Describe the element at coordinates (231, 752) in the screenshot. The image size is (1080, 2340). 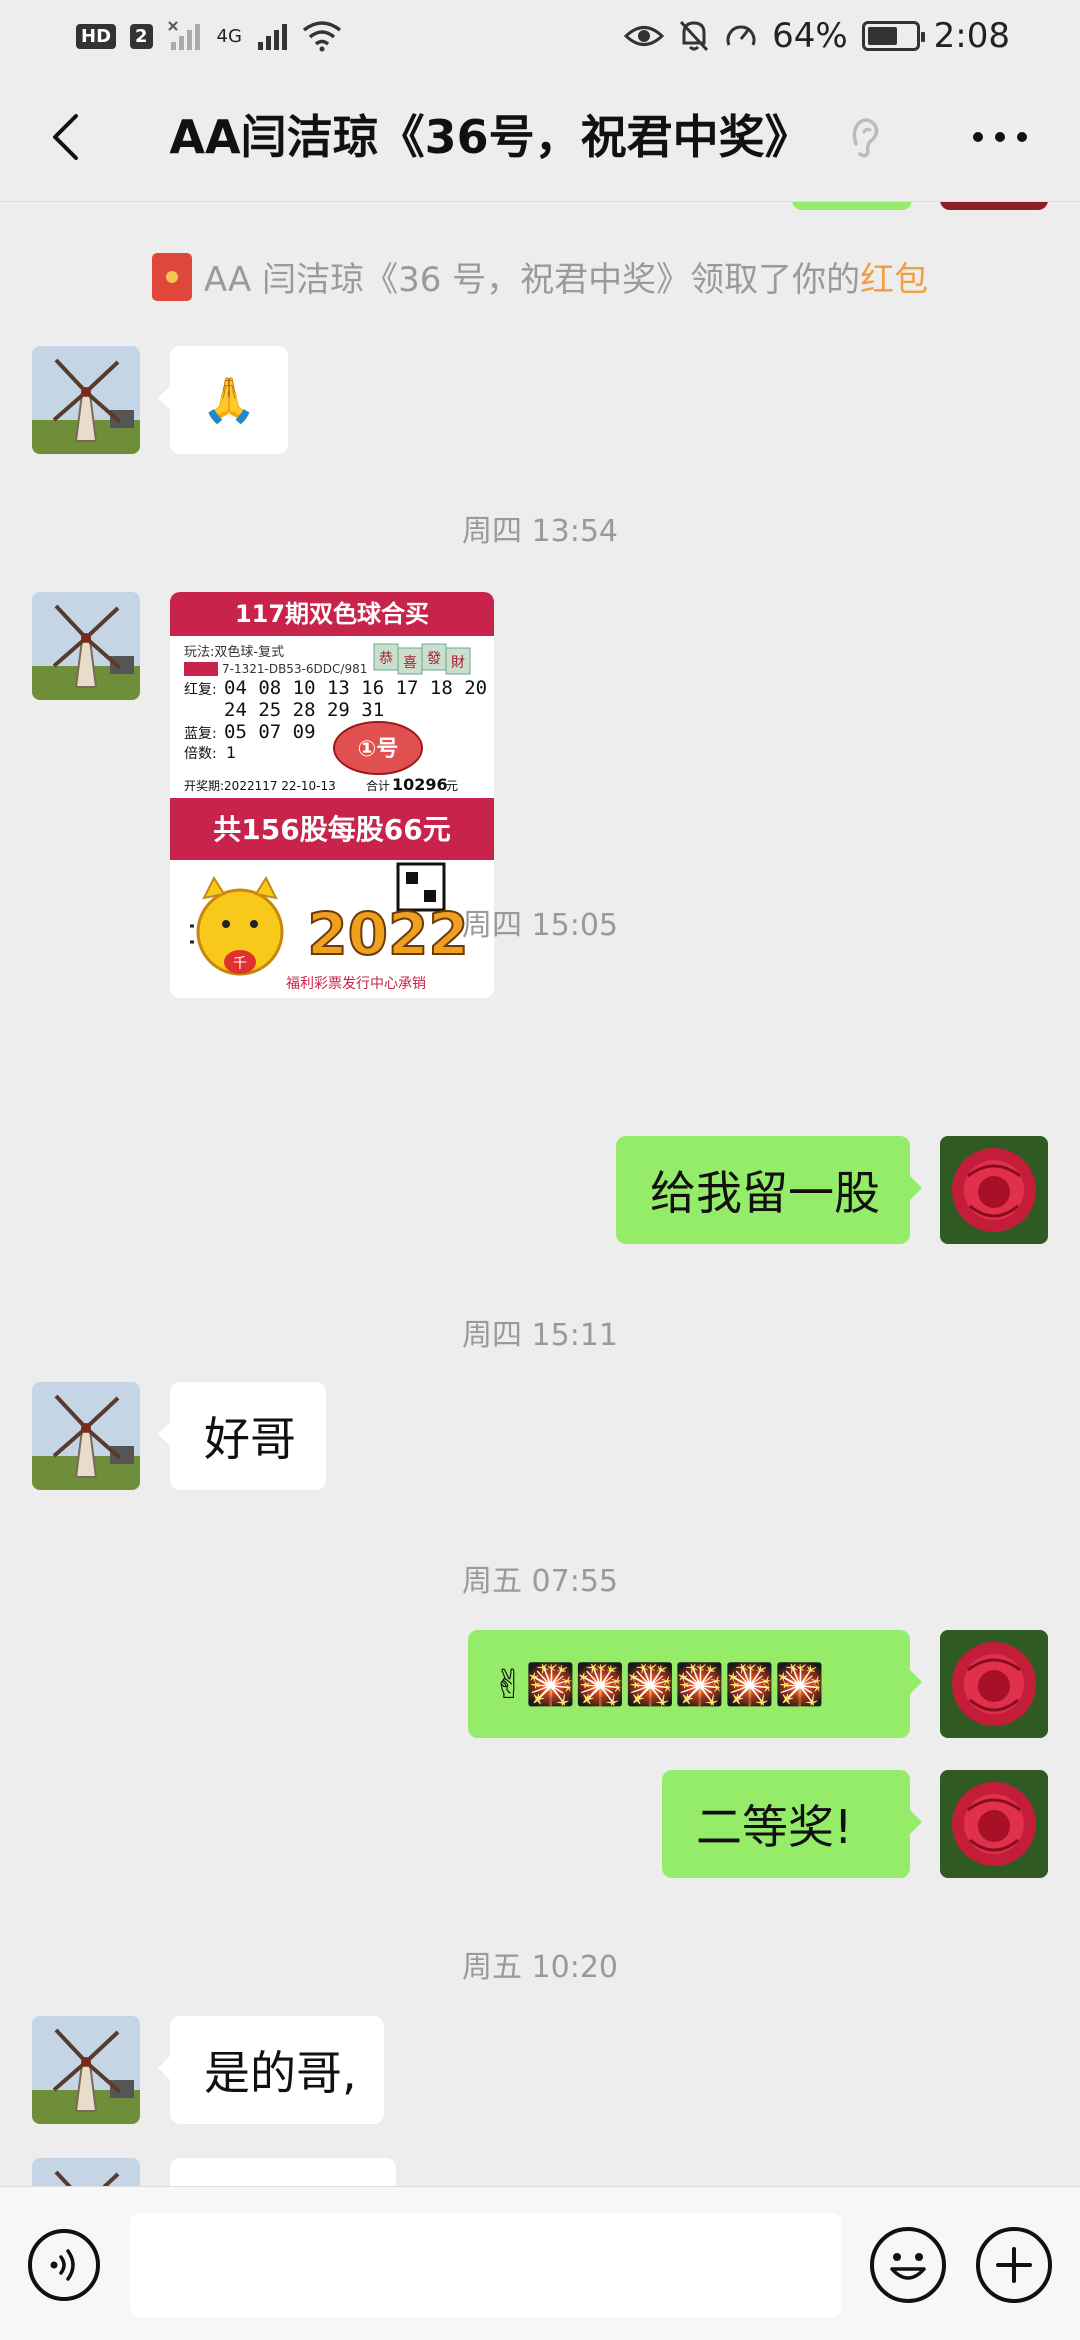
I see `multiple-value: 1` at that location.